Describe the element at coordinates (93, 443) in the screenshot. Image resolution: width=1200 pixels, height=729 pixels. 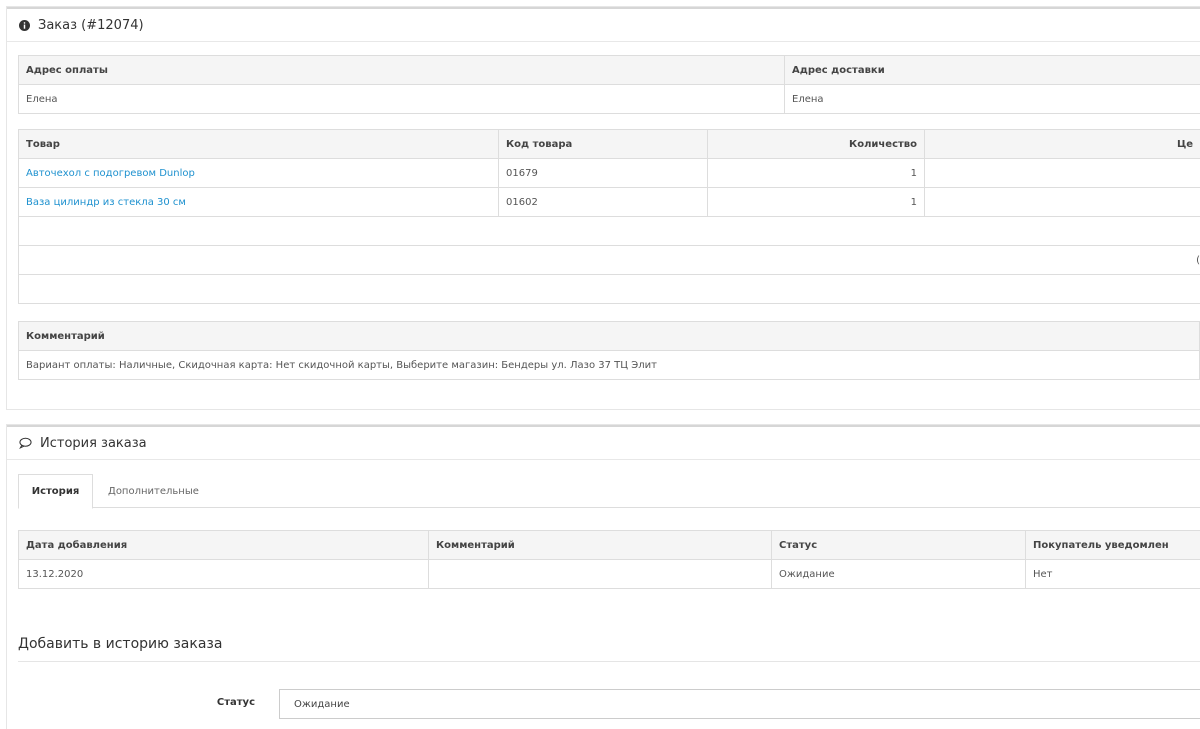
I see `history-panel-title: История заказа` at that location.